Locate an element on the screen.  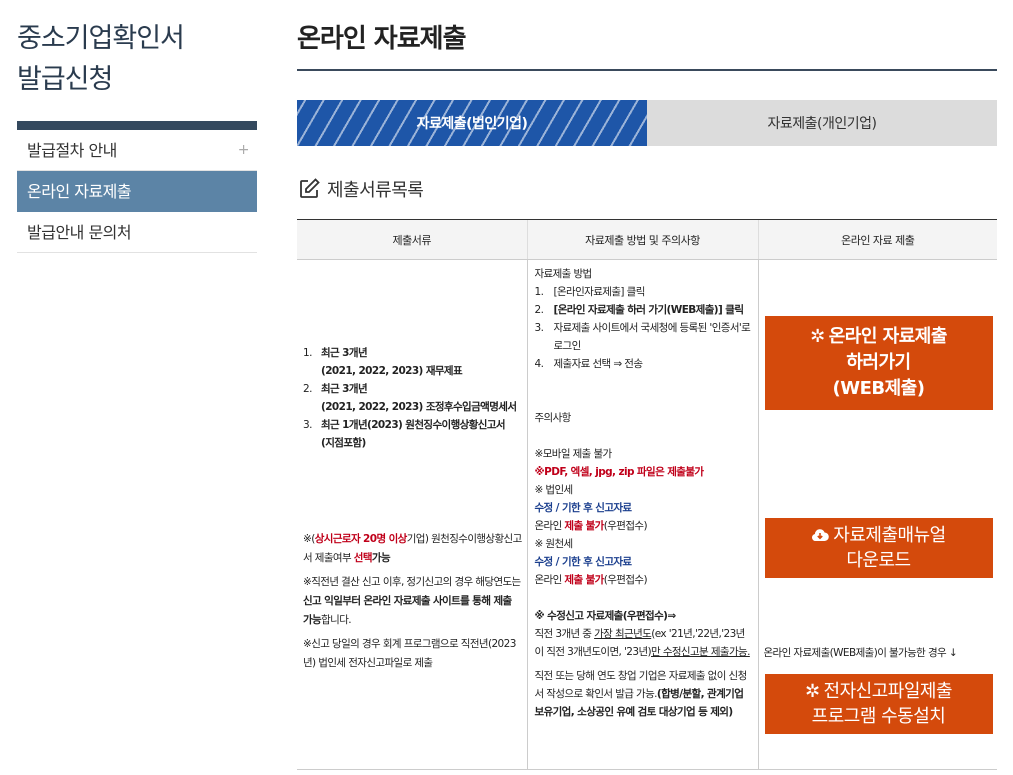
tab-individual: 자료제출(개인기업) is located at coordinates (822, 123).